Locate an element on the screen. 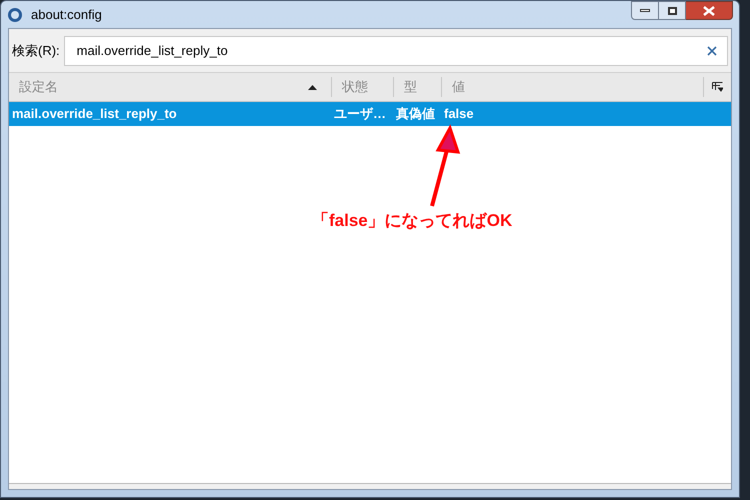  search-label: 検索(R): is located at coordinates (36, 51).